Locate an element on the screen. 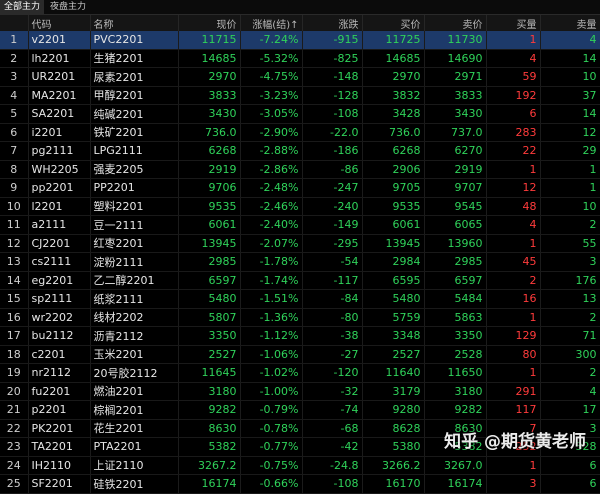 The width and height of the screenshot is (600, 494). table-row: 5 SA2201 纯碱2201 3430 -3.05% -108 3428 3430 6 14 is located at coordinates (300, 114).